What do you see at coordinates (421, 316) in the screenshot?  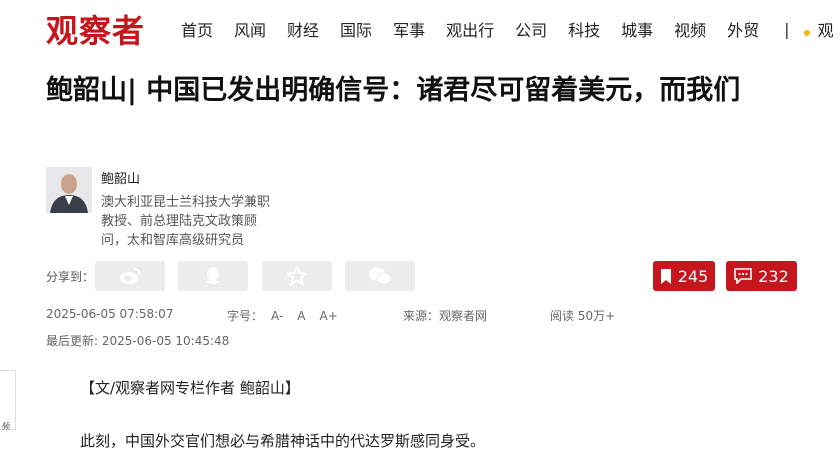 I see `source-label: 来源：` at bounding box center [421, 316].